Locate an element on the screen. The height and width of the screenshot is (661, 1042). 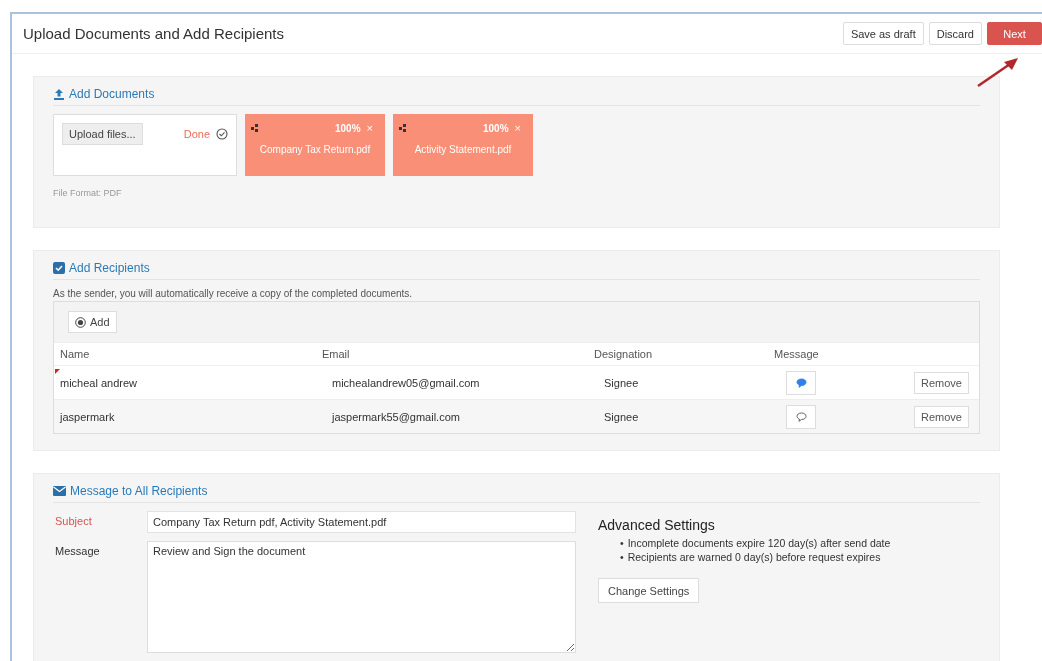
add-circle-icon is located at coordinates (80, 322).